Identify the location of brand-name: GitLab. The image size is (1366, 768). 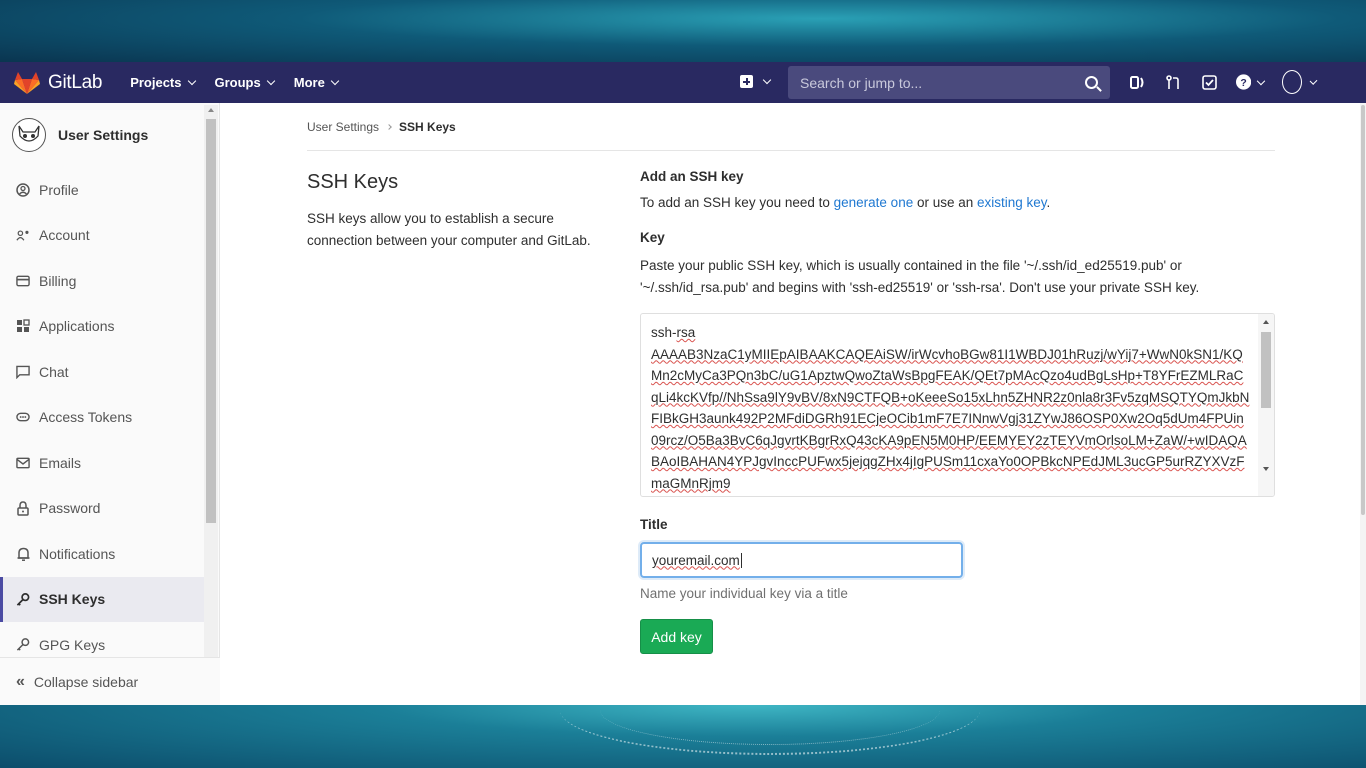
(75, 82).